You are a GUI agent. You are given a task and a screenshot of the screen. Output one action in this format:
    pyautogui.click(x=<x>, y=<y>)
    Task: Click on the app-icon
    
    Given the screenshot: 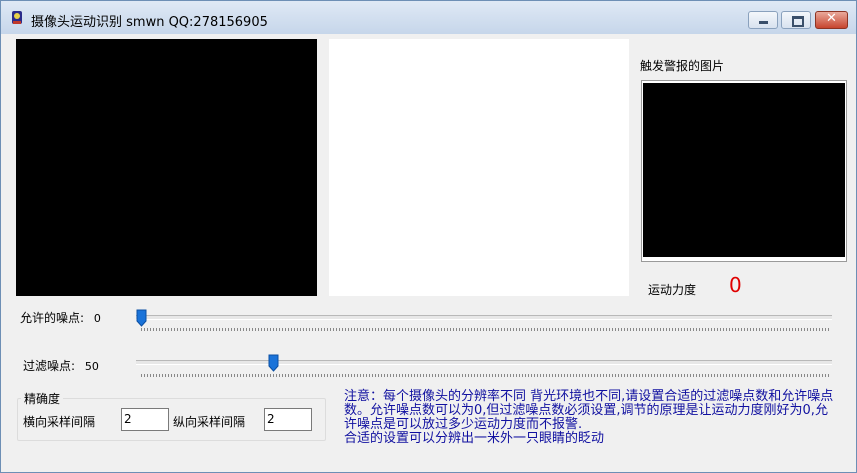 What is the action you would take?
    pyautogui.click(x=17, y=17)
    